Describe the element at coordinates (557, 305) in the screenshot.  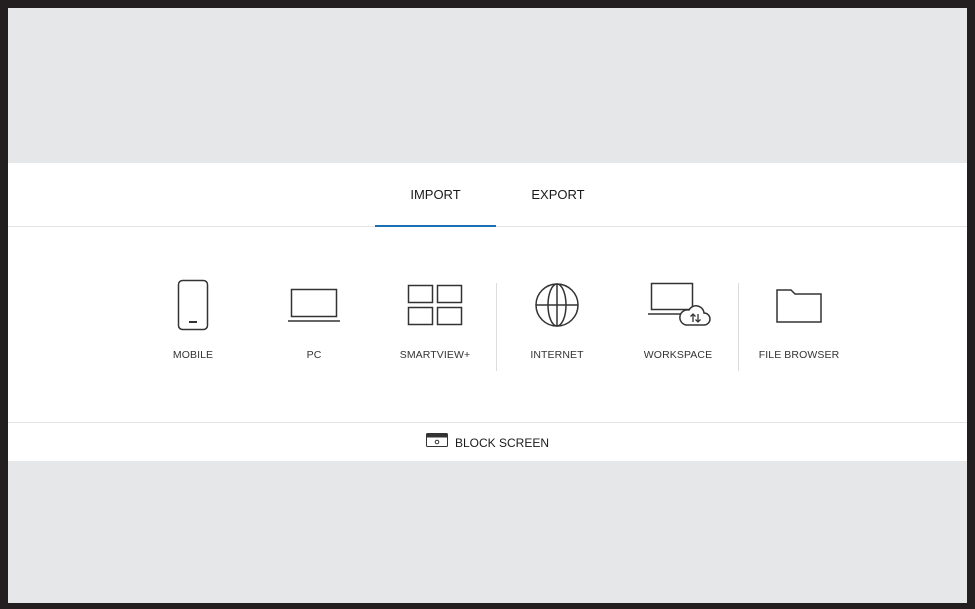
I see `globe-icon` at that location.